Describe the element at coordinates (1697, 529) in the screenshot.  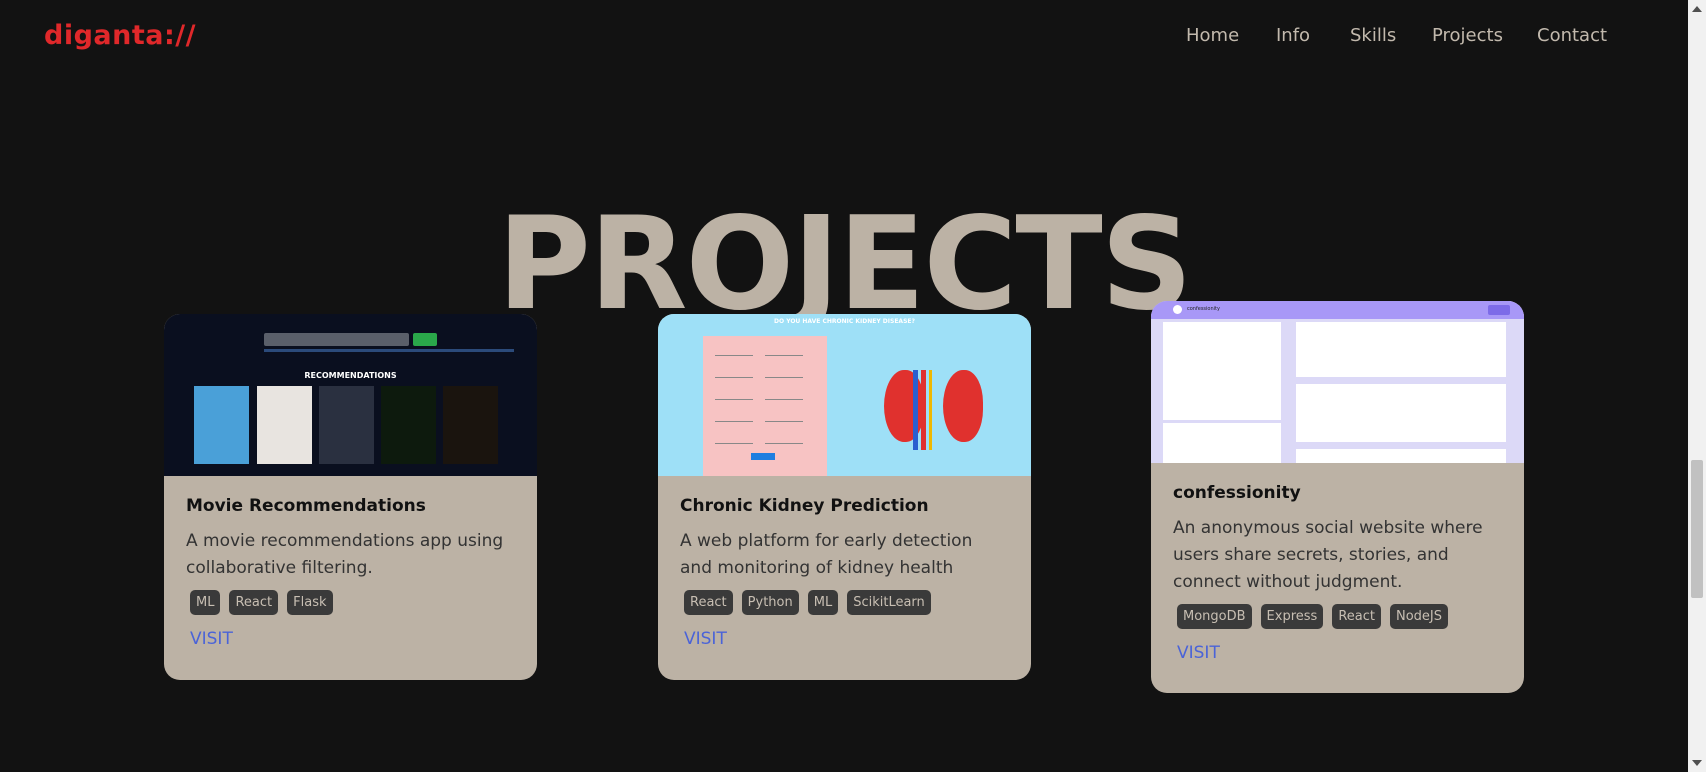
I see `scrollbar-thumb` at that location.